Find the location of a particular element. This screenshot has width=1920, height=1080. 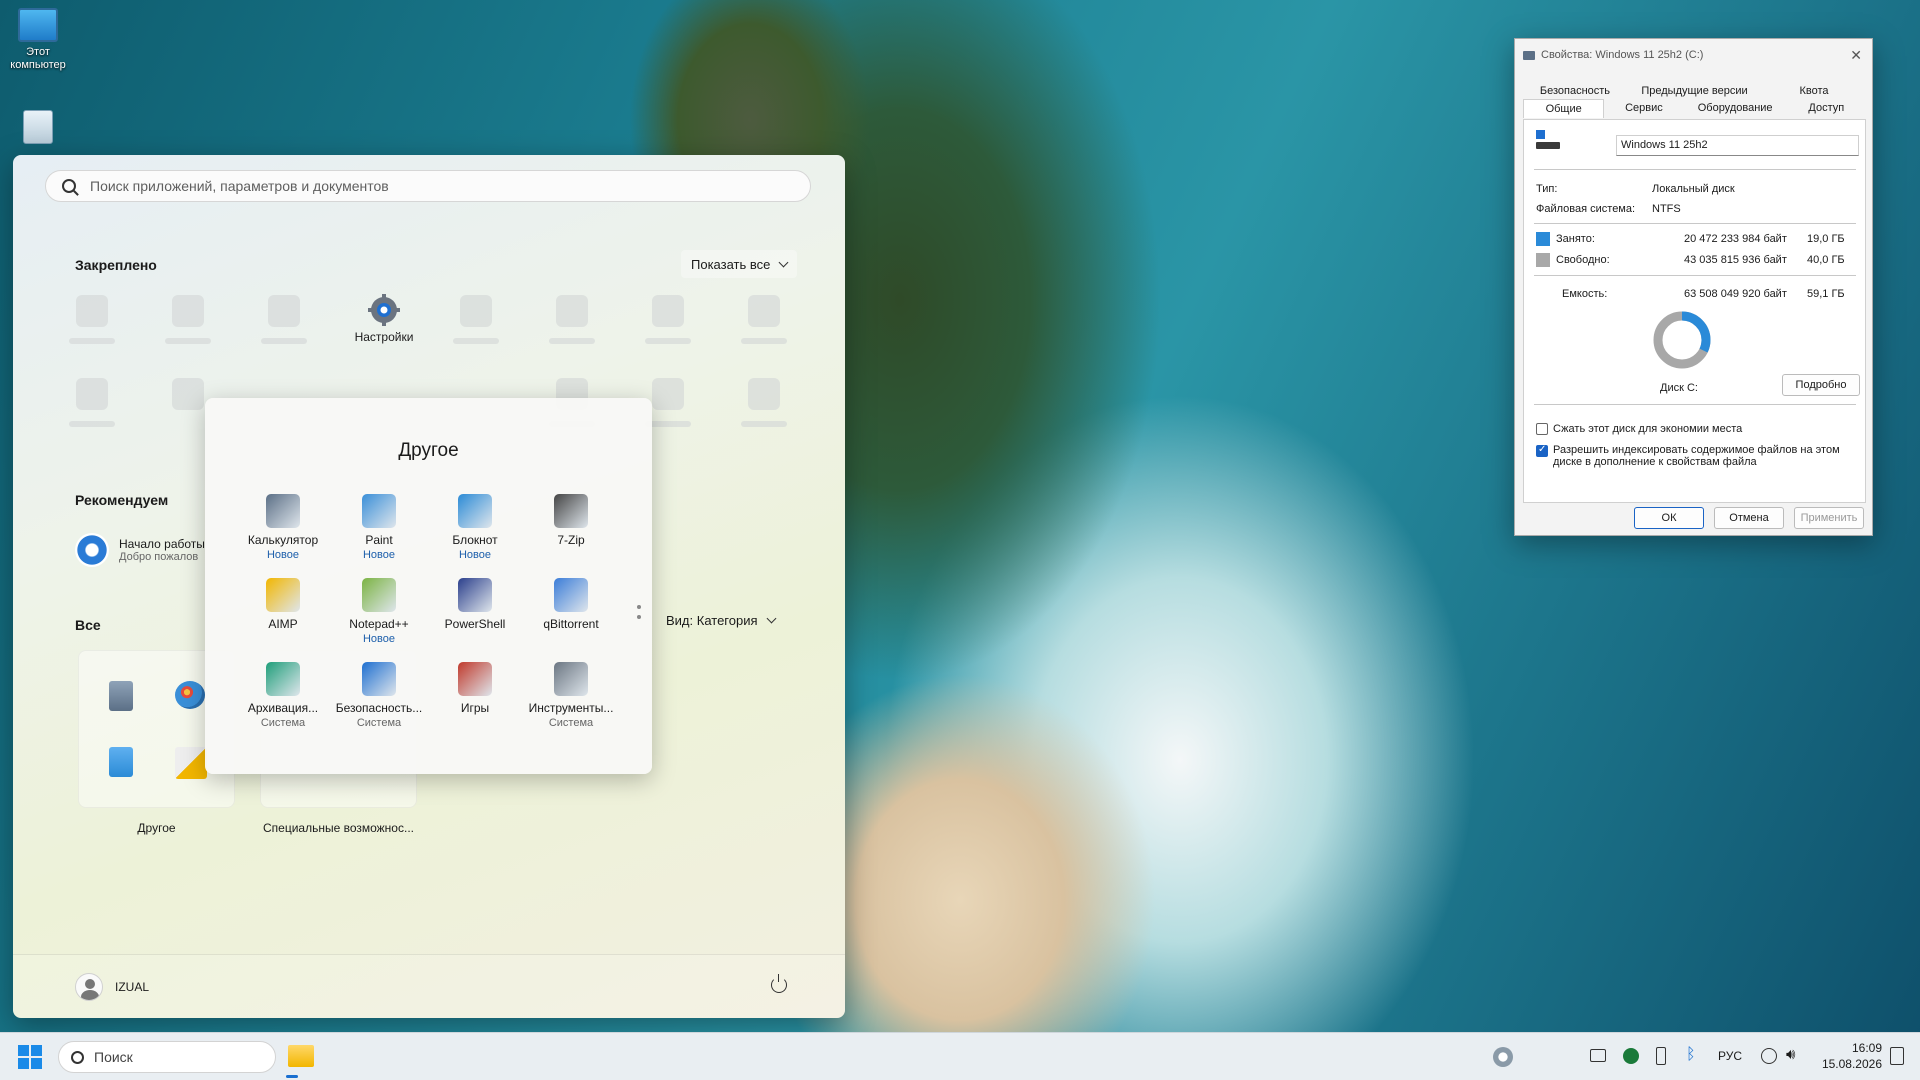

notifications-icon is located at coordinates (1897, 1056).